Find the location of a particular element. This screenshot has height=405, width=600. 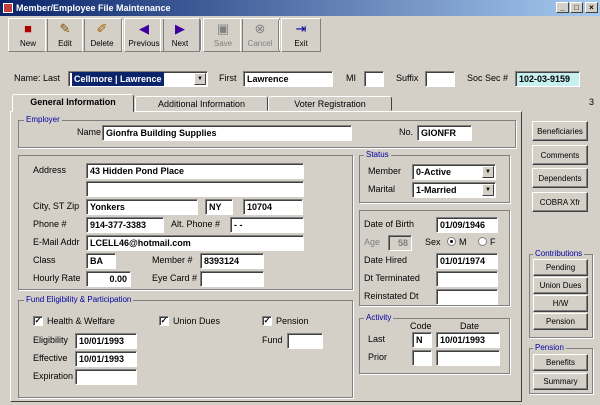

marital-select: 1-Married ▼ is located at coordinates (454, 190).